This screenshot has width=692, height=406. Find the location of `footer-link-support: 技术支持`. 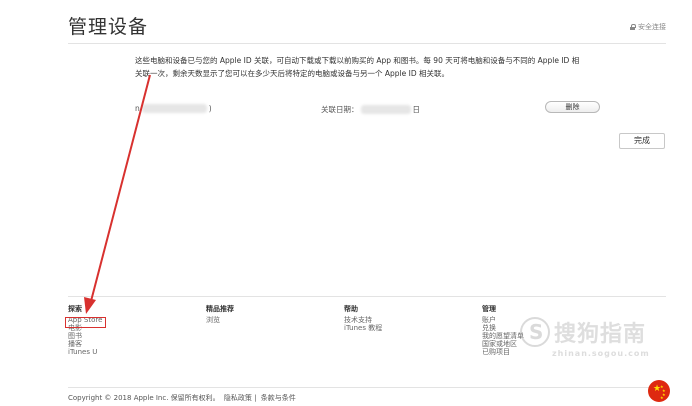

footer-link-support: 技术支持 is located at coordinates (363, 320).